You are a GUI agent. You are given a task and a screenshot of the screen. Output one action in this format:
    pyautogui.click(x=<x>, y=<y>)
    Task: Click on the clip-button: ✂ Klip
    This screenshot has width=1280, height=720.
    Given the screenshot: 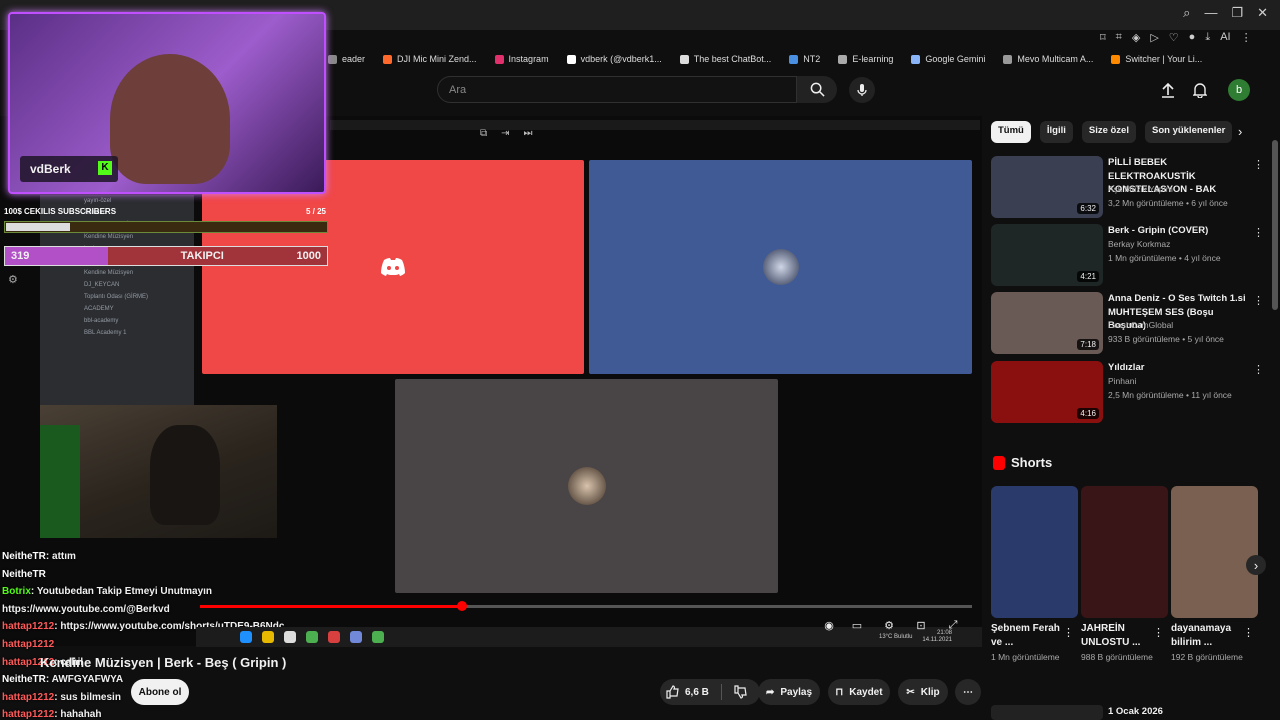 What is the action you would take?
    pyautogui.click(x=923, y=692)
    